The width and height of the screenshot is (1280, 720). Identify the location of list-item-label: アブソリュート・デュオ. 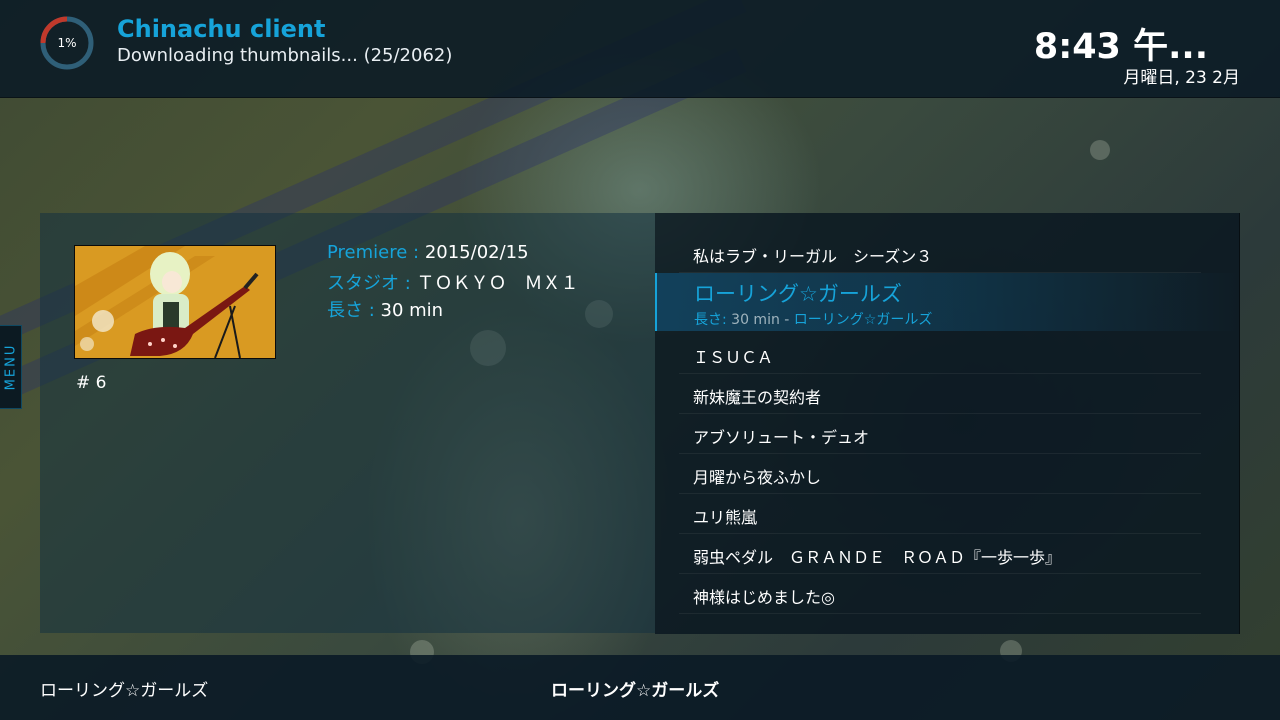
(781, 437).